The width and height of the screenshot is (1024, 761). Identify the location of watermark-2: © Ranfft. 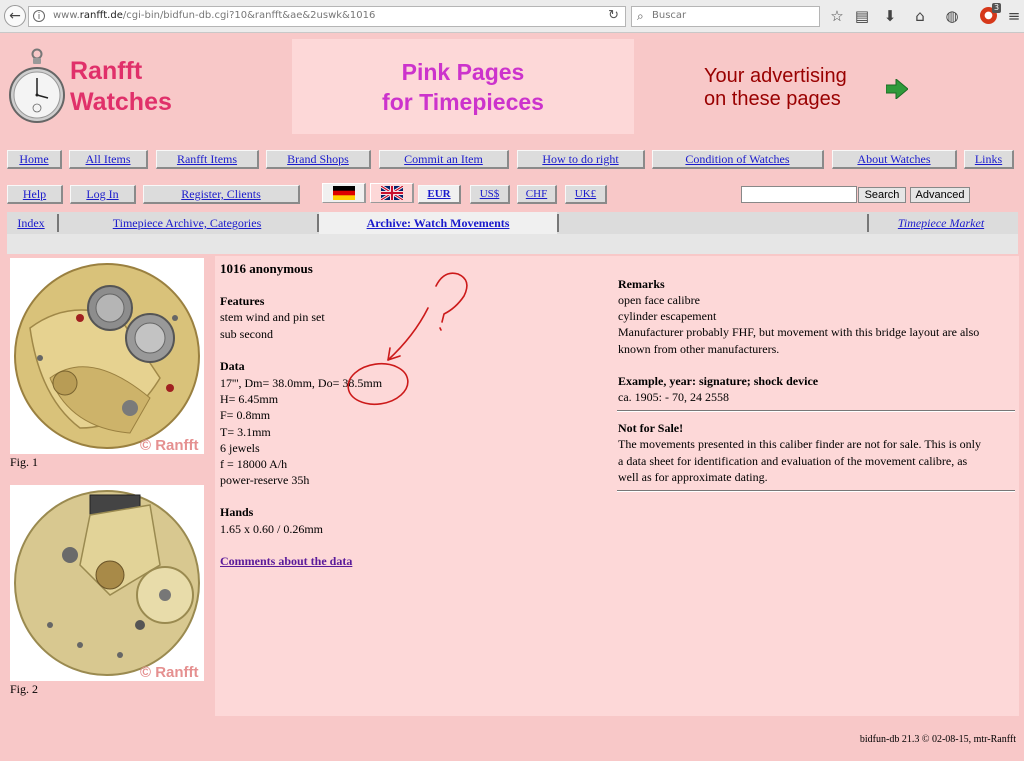
(169, 672).